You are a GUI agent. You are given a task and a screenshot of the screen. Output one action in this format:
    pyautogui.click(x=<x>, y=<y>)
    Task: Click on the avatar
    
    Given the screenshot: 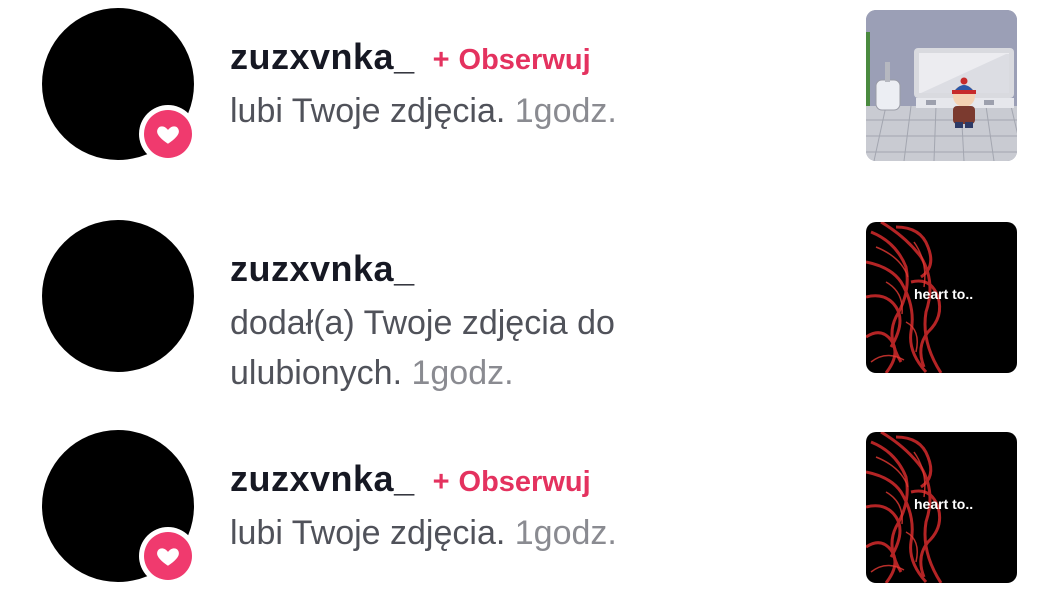 What is the action you would take?
    pyautogui.click(x=118, y=296)
    